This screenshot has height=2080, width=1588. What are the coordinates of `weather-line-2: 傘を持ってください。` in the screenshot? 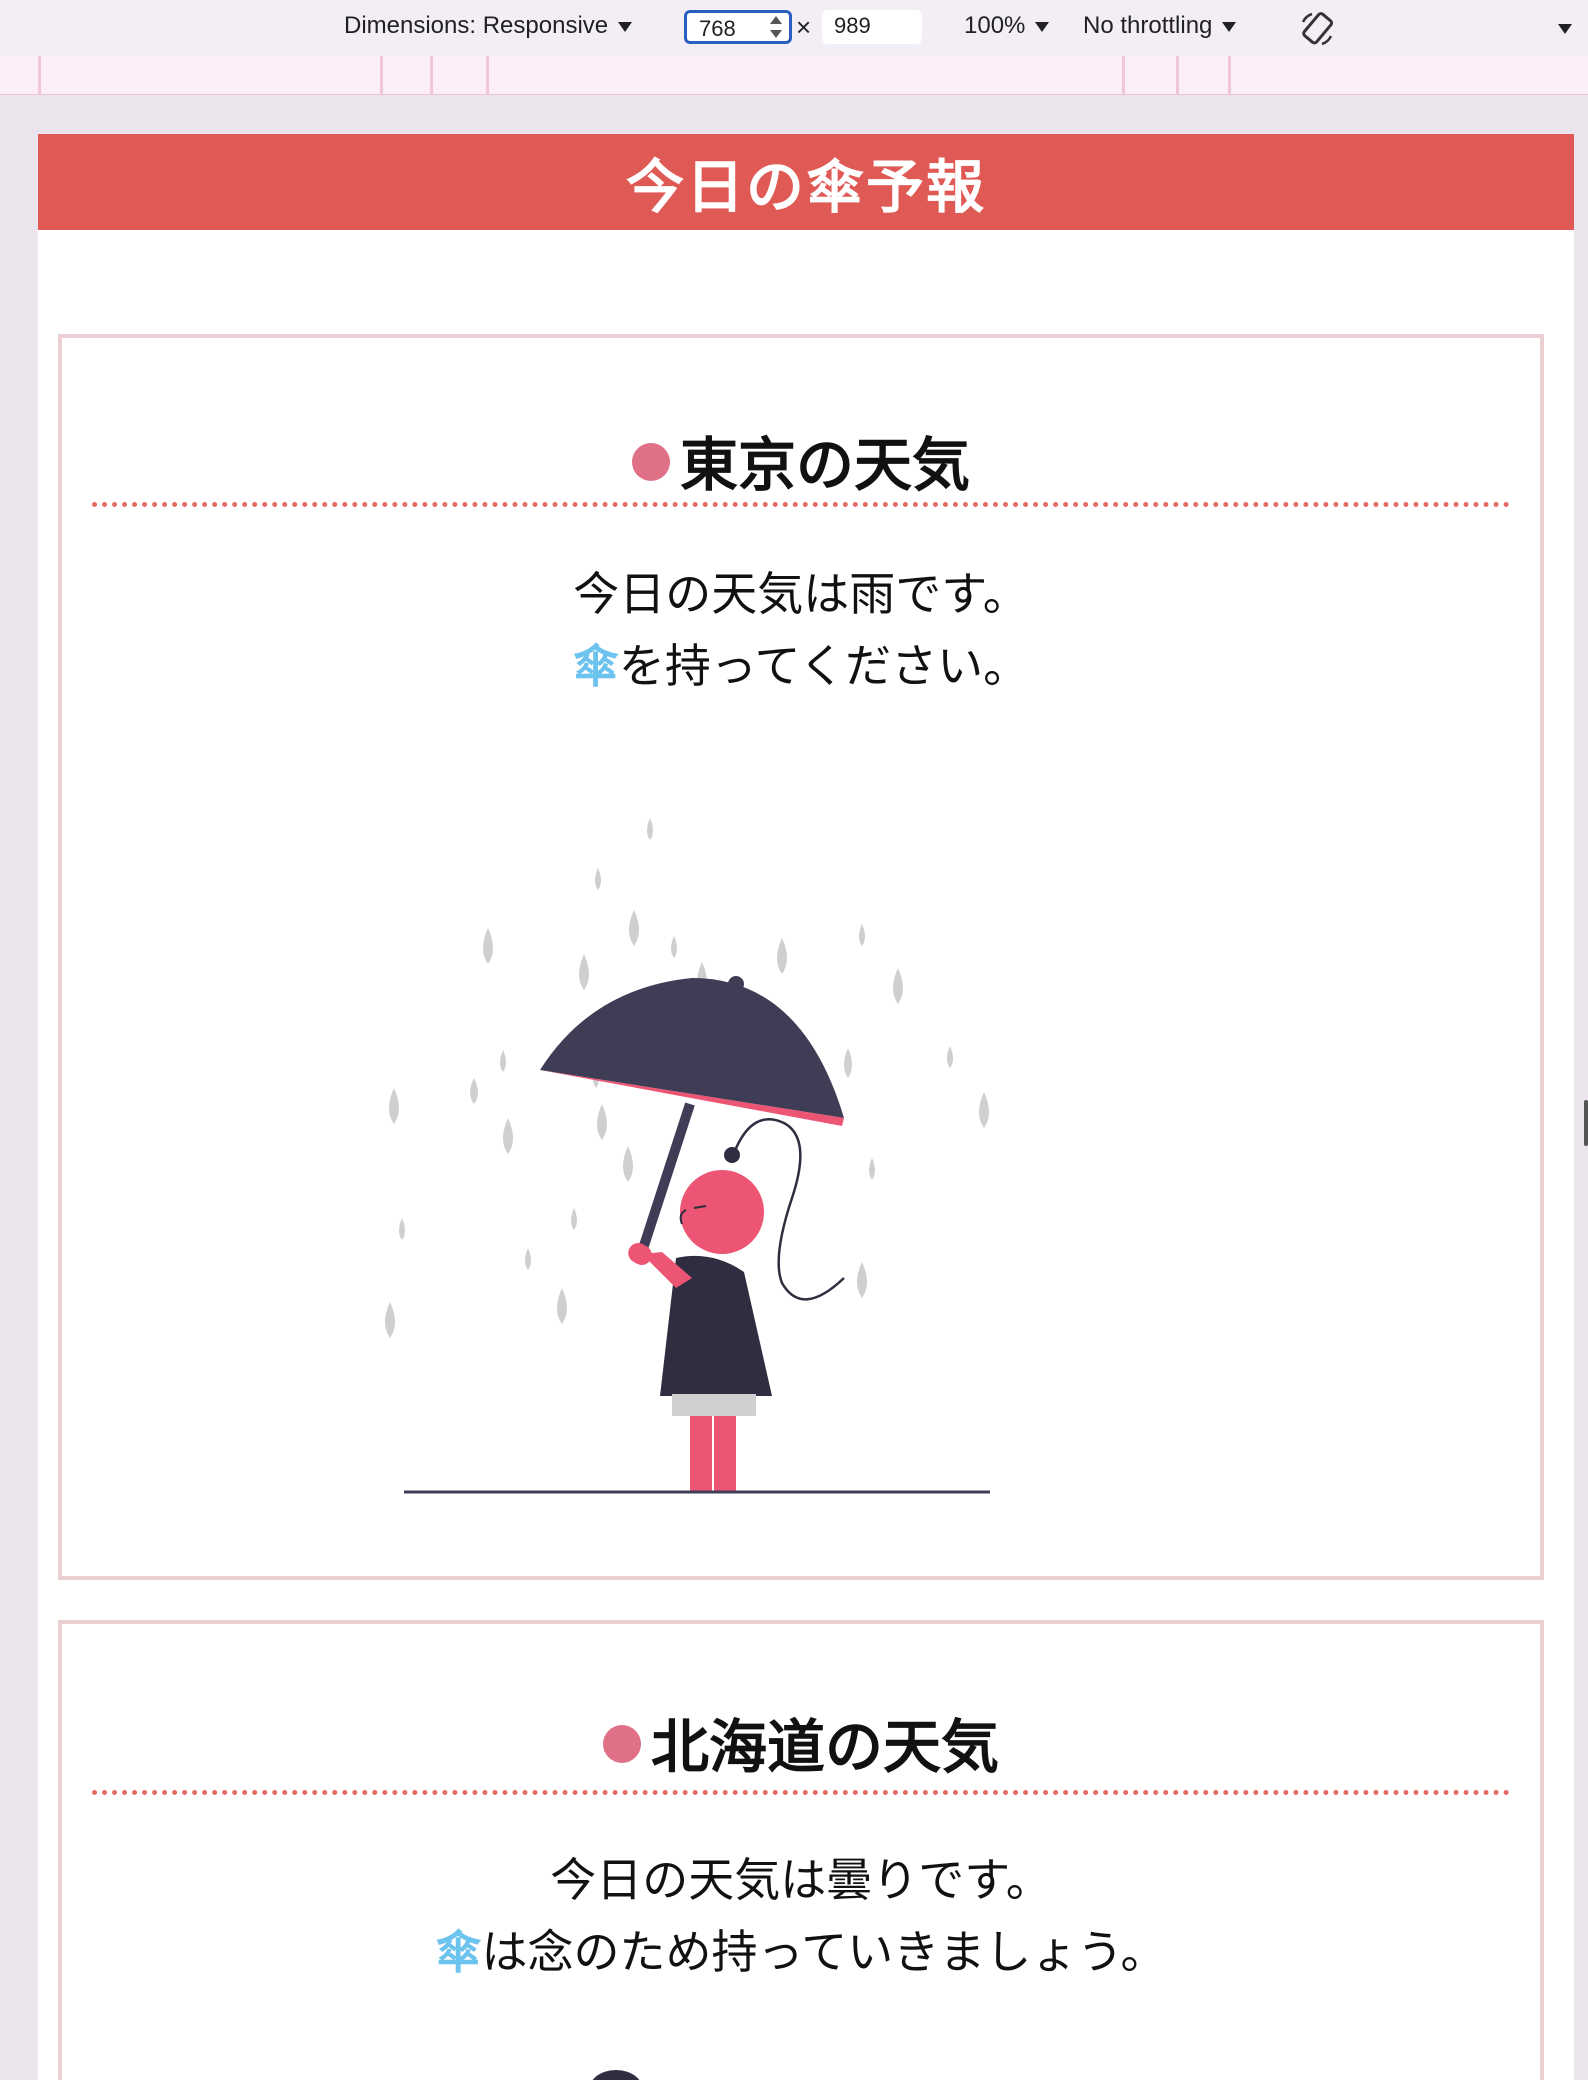 It's located at (801, 666).